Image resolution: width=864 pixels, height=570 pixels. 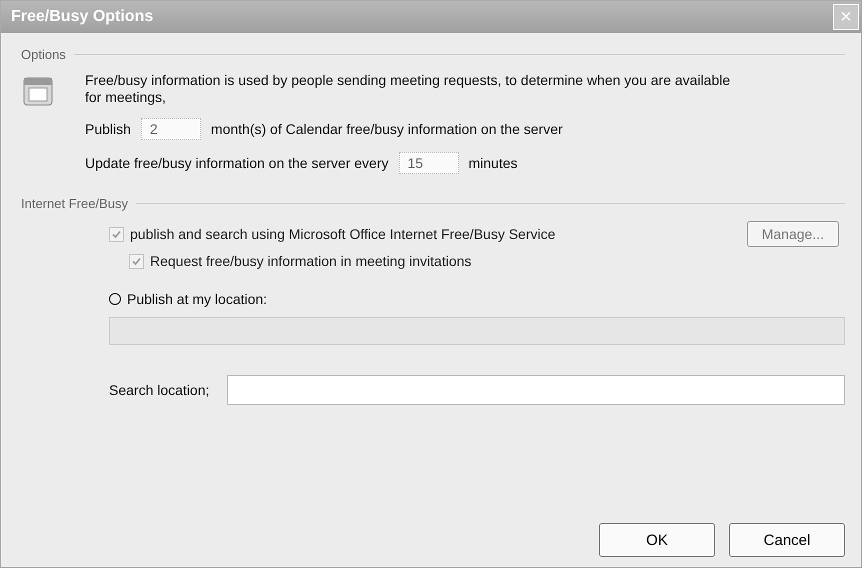 What do you see at coordinates (493, 163) in the screenshot?
I see `minutes-label: minutes` at bounding box center [493, 163].